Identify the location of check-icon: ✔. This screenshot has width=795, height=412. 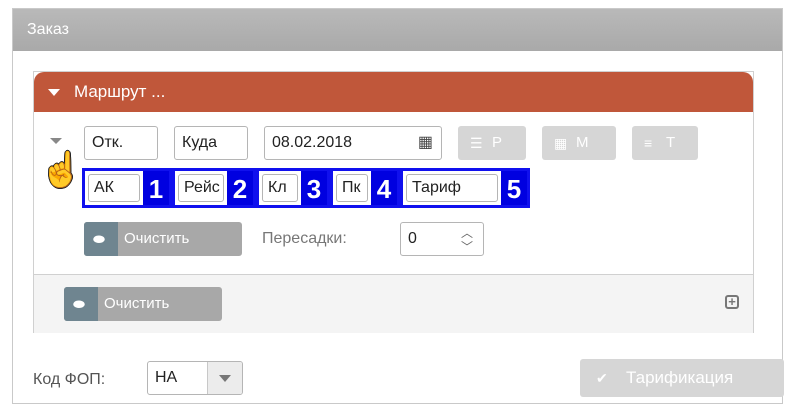
(602, 378).